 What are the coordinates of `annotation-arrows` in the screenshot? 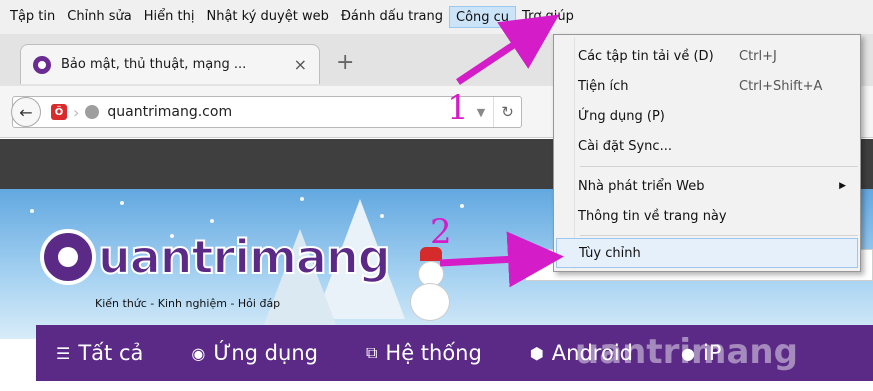 It's located at (501, 151).